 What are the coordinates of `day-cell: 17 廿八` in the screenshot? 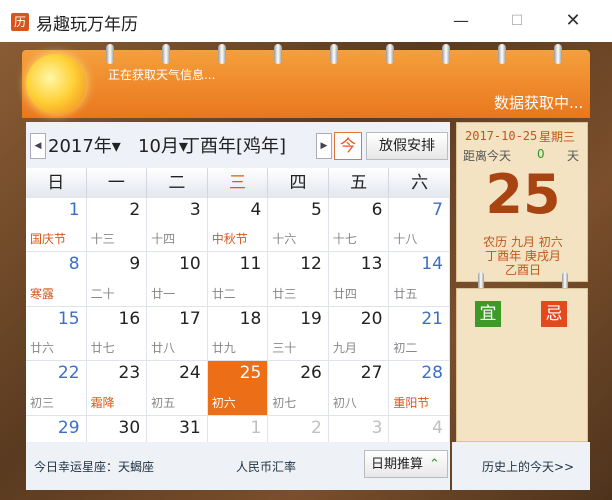 It's located at (177, 334).